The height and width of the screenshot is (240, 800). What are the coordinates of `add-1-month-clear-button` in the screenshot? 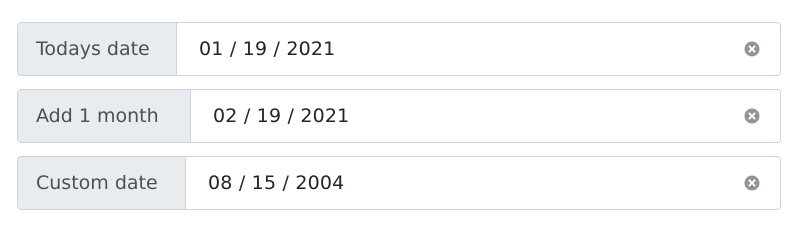 It's located at (752, 116).